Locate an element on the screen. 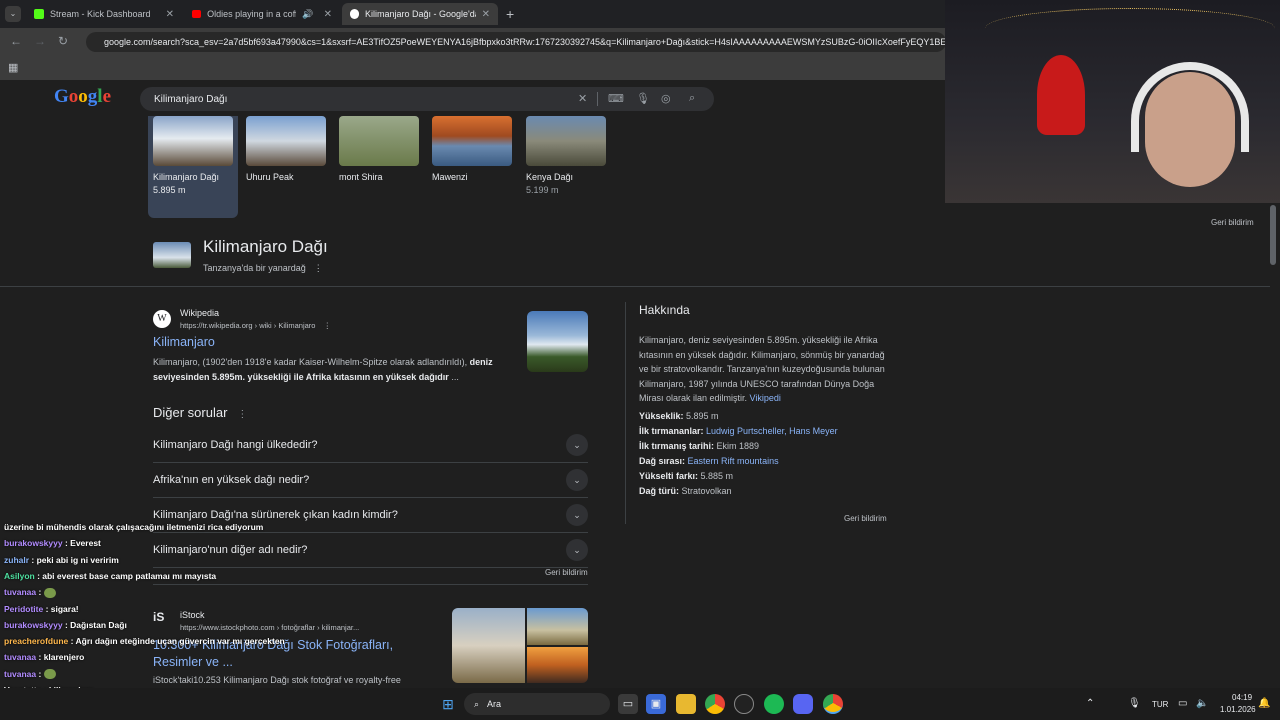 Image resolution: width=1280 pixels, height=720 pixels. fact-value: 5.885 m is located at coordinates (717, 475).